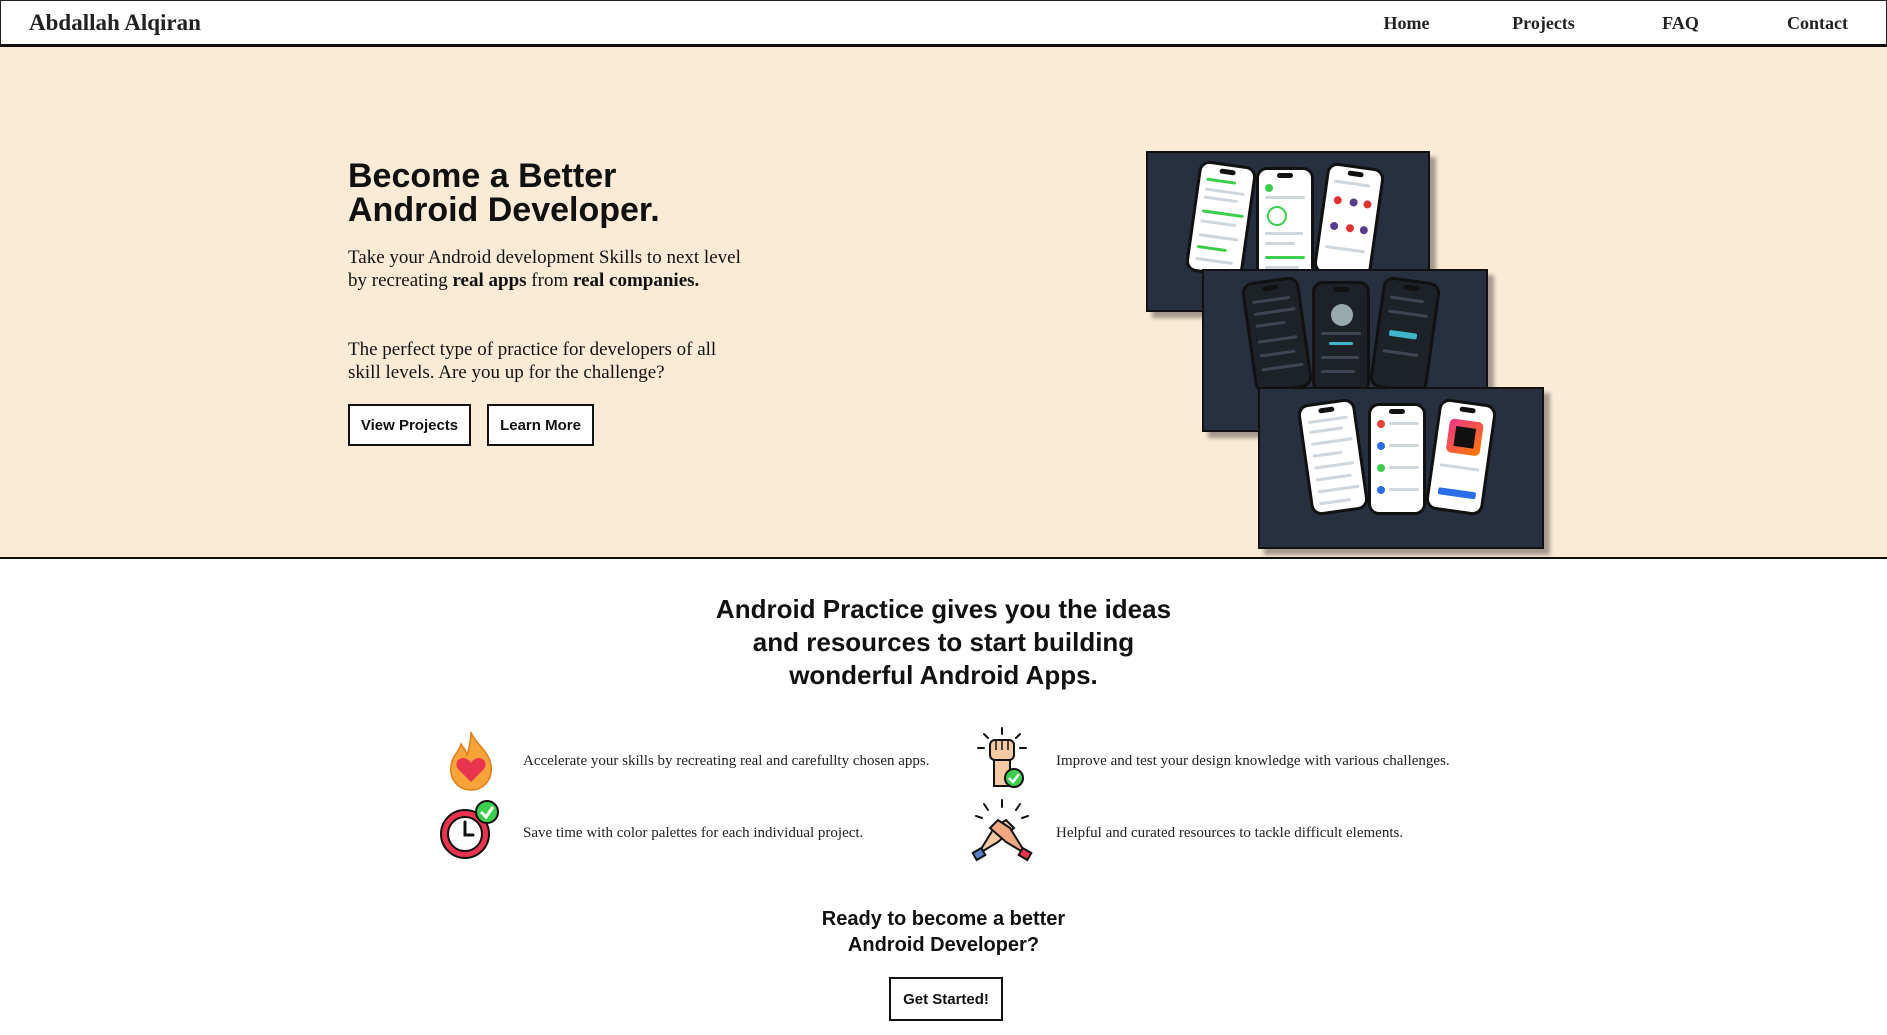 The height and width of the screenshot is (1035, 1887). What do you see at coordinates (1817, 23) in the screenshot?
I see `nav-link-contact: Contact` at bounding box center [1817, 23].